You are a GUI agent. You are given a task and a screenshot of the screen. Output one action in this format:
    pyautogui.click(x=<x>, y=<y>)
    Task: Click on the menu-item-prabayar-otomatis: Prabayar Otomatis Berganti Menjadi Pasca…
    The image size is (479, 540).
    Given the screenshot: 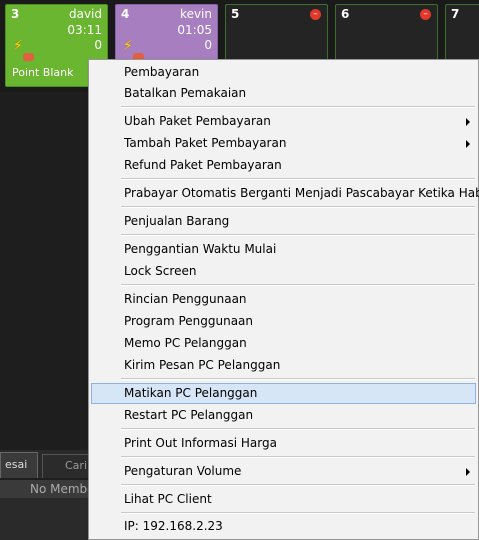 What is the action you would take?
    pyautogui.click(x=285, y=193)
    